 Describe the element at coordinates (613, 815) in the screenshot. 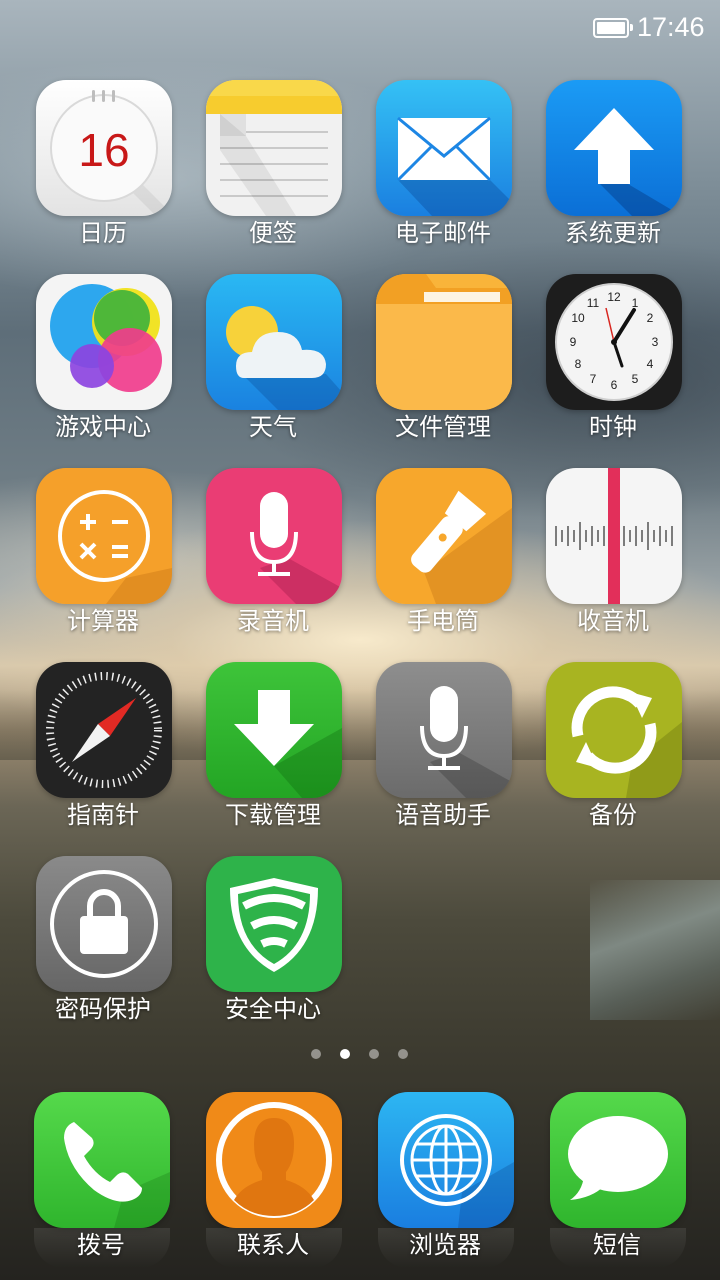

I see `app-label: 备份` at that location.